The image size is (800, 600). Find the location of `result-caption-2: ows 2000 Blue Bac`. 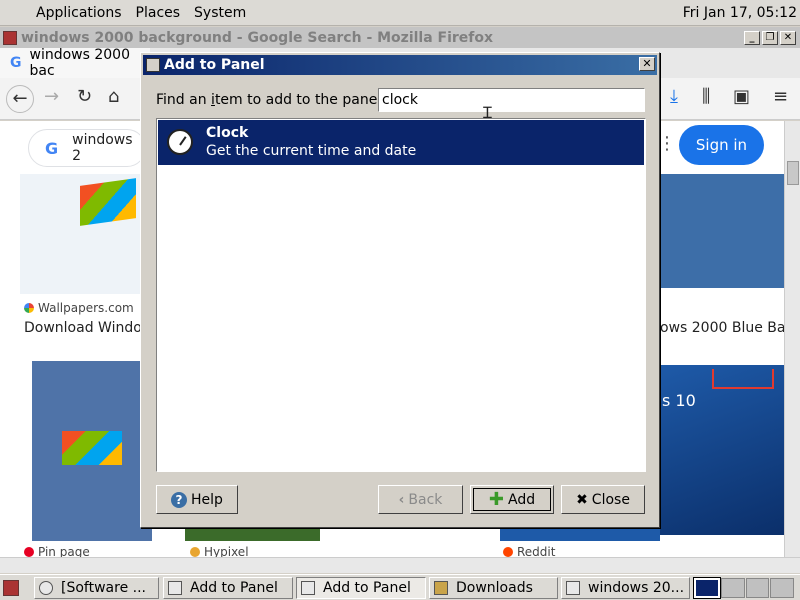

result-caption-2: ows 2000 Blue Bac is located at coordinates (722, 328).